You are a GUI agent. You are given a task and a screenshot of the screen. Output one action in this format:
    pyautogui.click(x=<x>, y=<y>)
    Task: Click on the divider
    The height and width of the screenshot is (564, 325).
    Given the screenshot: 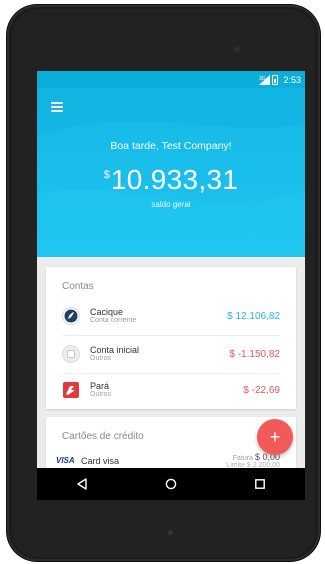 What is the action you would take?
    pyautogui.click(x=171, y=335)
    